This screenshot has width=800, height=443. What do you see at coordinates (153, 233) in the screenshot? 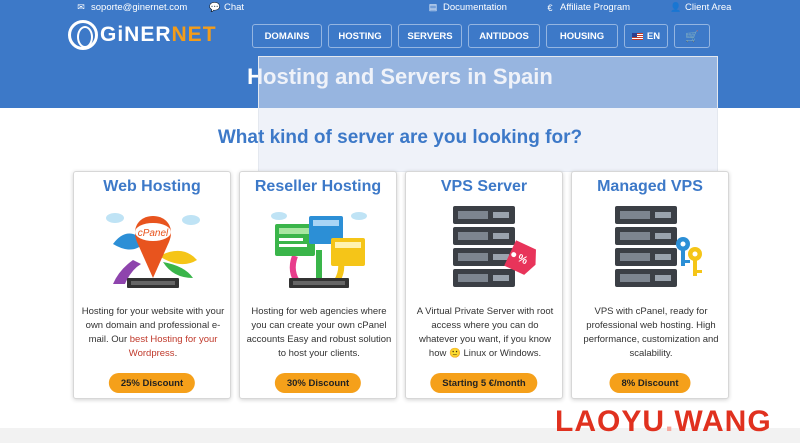
I see `svg-text: cPanel` at bounding box center [153, 233].